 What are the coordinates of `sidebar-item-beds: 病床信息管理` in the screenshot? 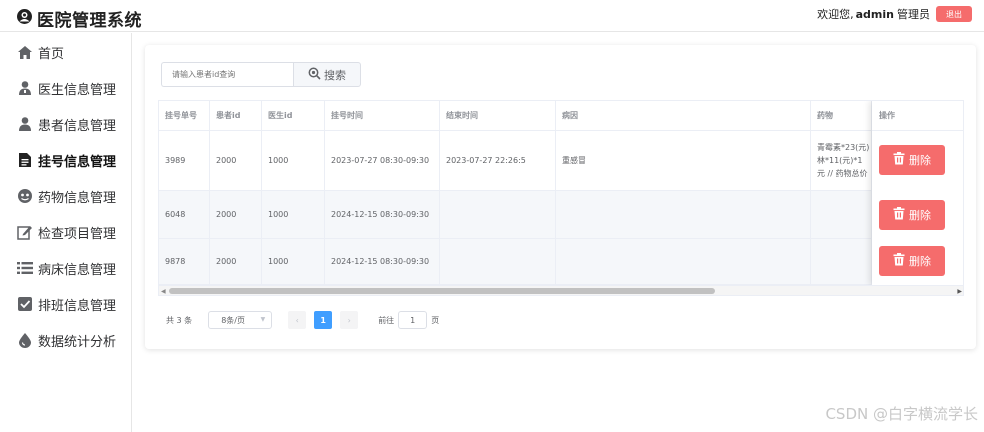 It's located at (66, 268).